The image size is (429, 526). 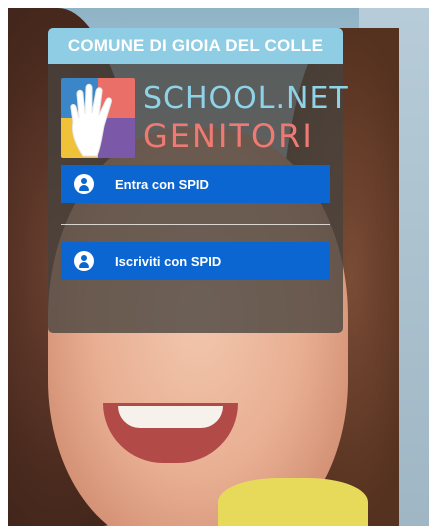 What do you see at coordinates (195, 46) in the screenshot?
I see `municipality-title: COMUNE DI GIOIA DEL COLLE` at bounding box center [195, 46].